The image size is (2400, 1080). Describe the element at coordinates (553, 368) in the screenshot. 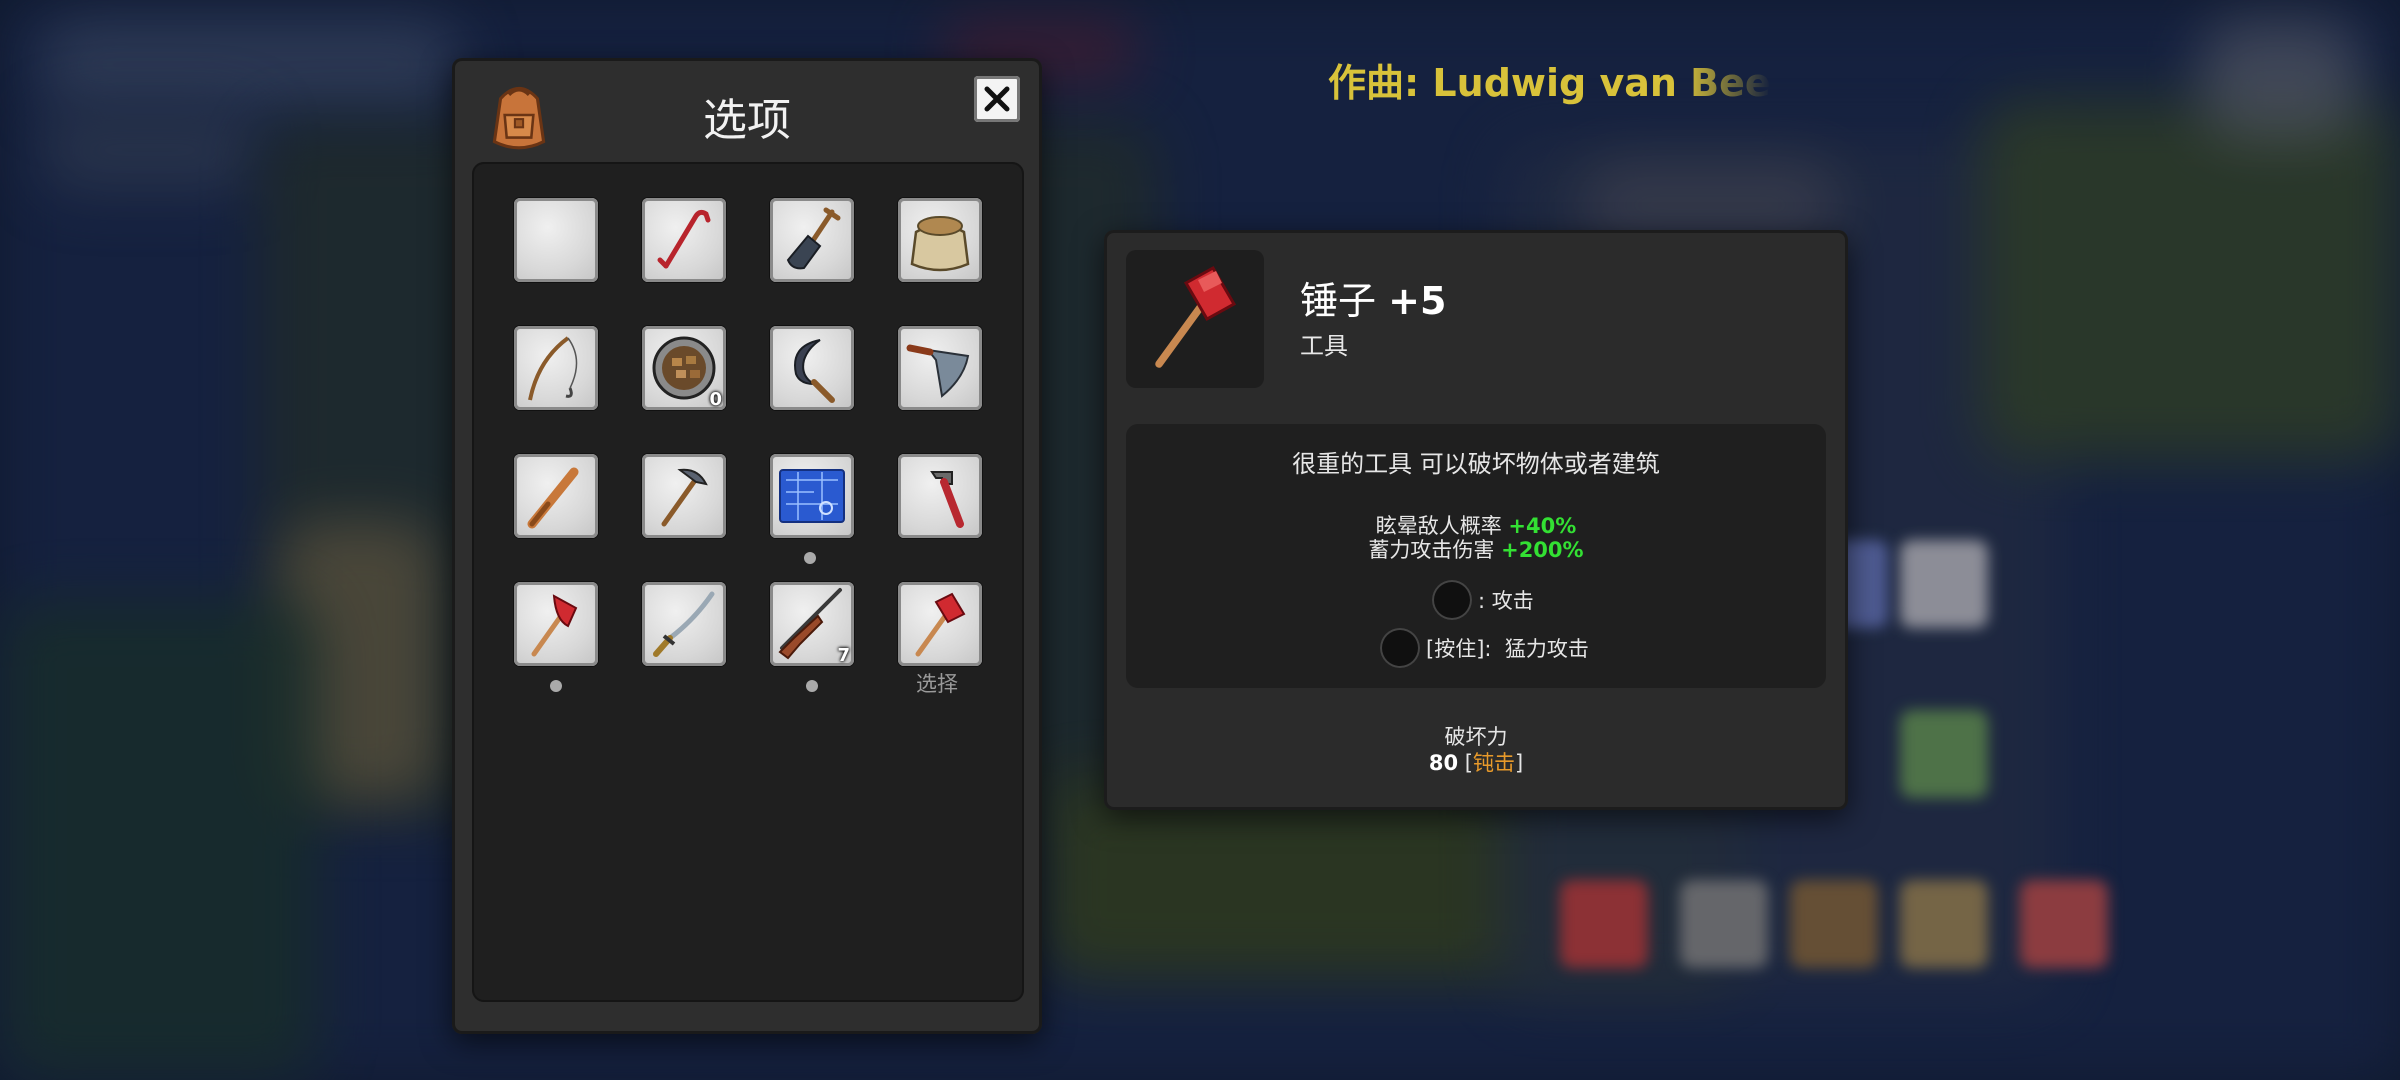

I see `fishing-rod-icon` at that location.